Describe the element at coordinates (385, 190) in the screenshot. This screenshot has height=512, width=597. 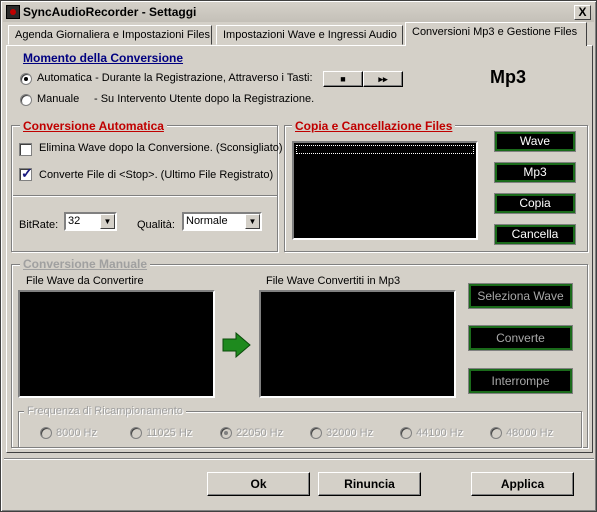
I see `files-listbox` at that location.